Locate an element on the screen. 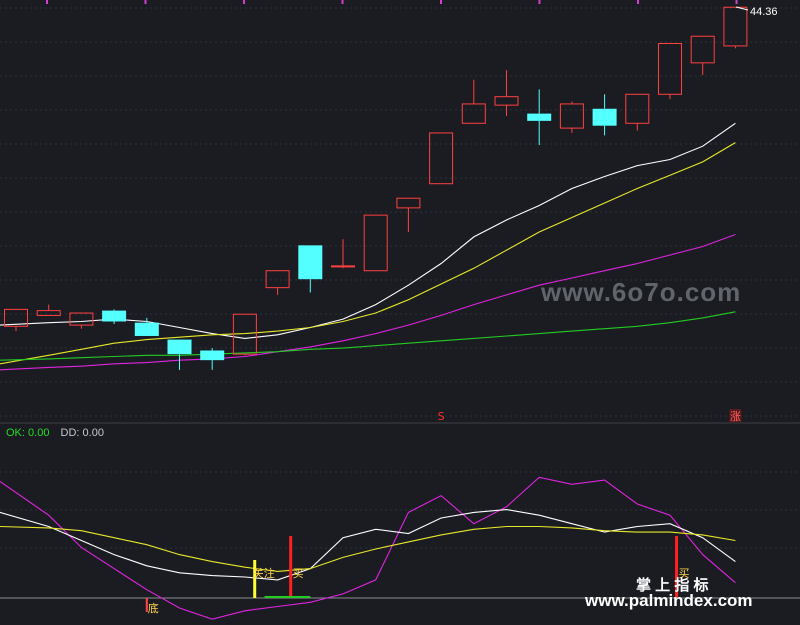 The height and width of the screenshot is (625, 800). legend-dd-value: 0.00 is located at coordinates (93, 433).